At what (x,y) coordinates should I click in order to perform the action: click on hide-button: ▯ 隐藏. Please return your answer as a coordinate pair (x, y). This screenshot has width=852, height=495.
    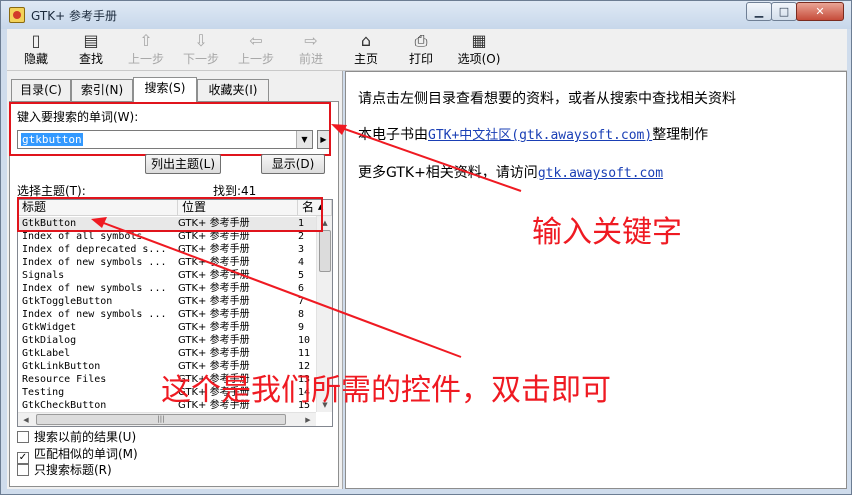
    Looking at the image, I should click on (36, 50).